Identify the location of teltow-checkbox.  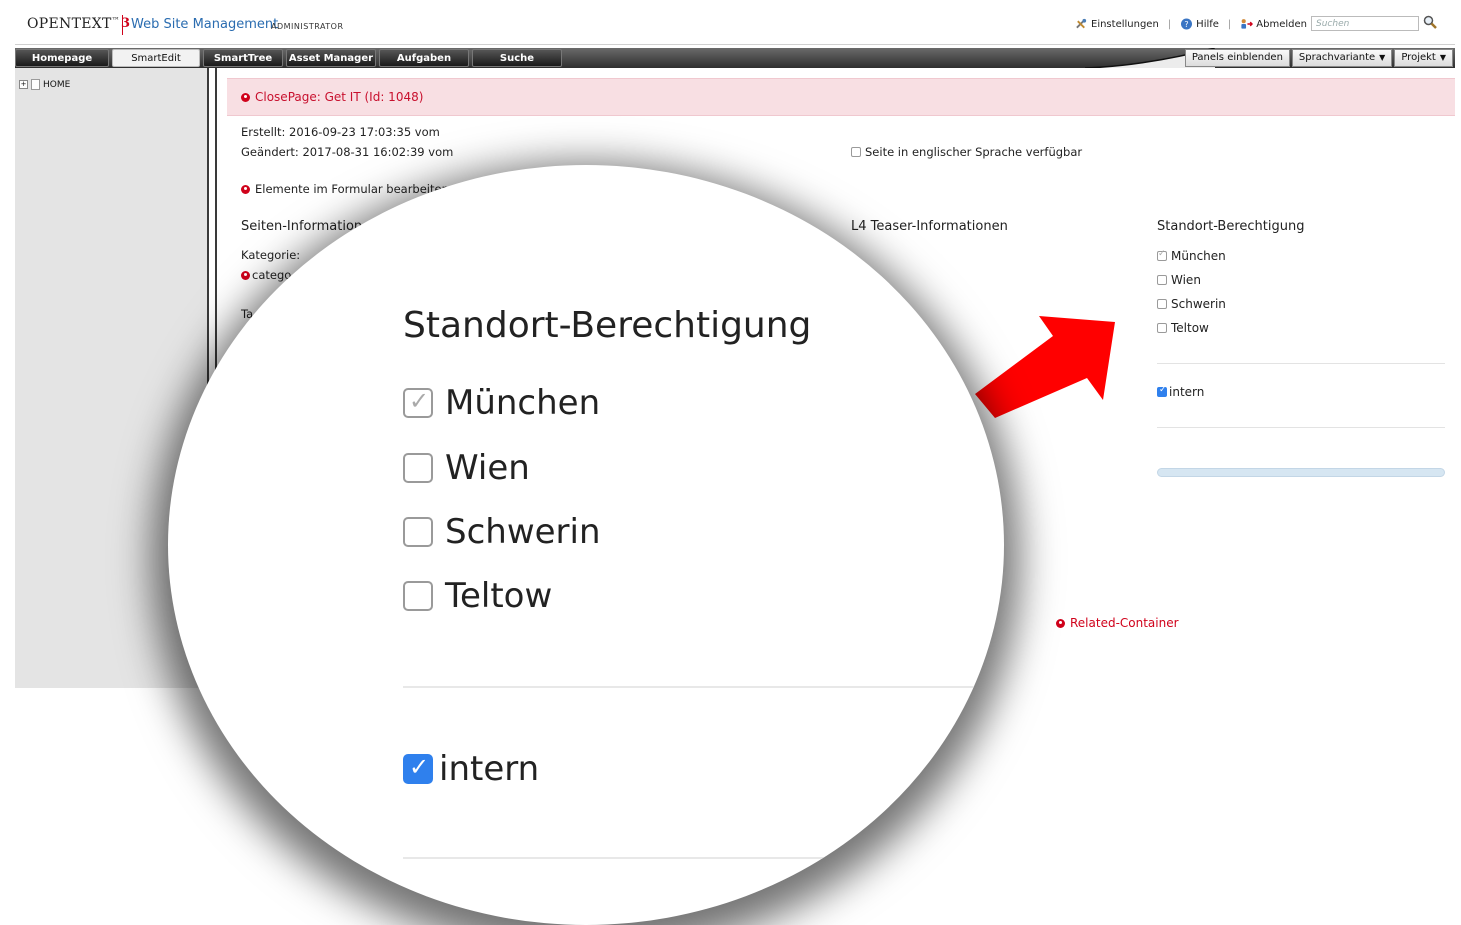
(1162, 328).